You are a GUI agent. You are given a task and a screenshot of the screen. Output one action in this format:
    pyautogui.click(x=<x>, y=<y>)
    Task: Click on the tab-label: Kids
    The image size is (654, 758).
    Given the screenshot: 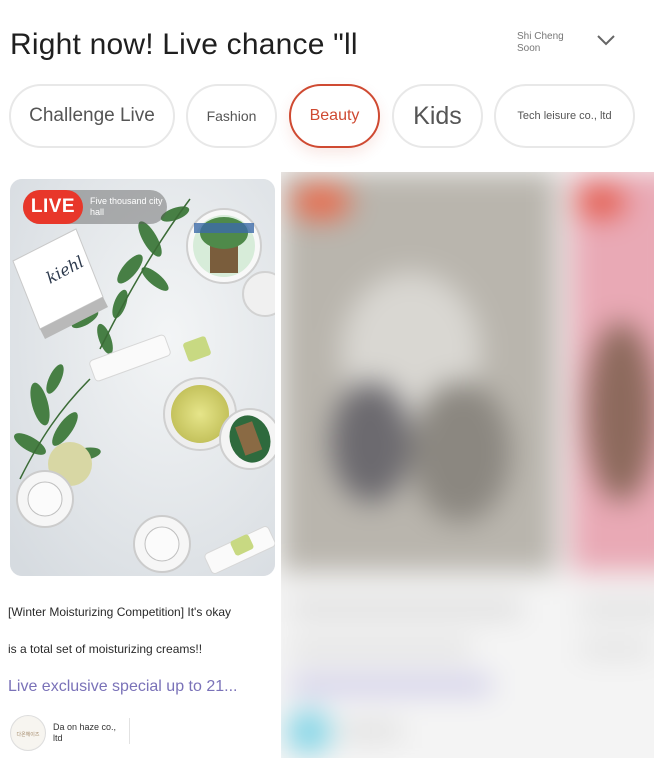 What is the action you would take?
    pyautogui.click(x=437, y=115)
    